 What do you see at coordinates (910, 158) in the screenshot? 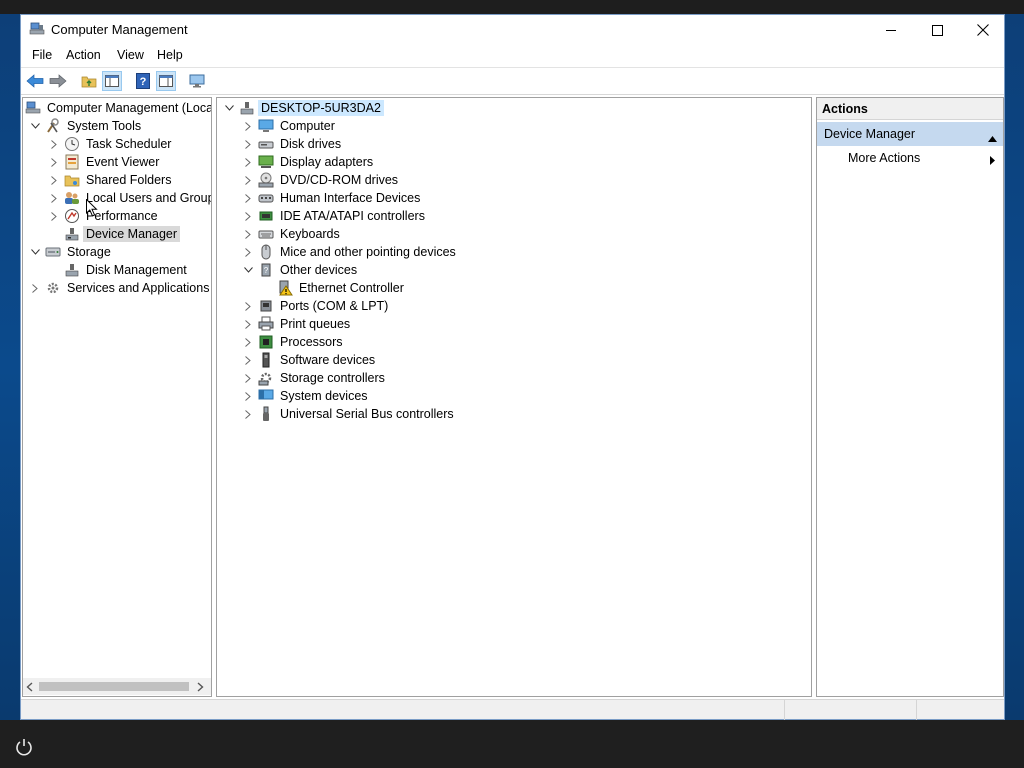
I see `more-actions-item: More Actions` at bounding box center [910, 158].